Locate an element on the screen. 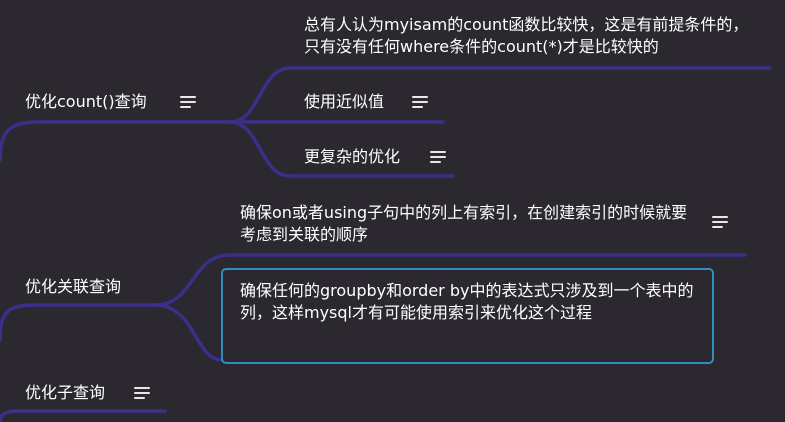  subtopic-join-index: 确保on或者using子句中的列上有索引，在创建索引的时候就要考虑到关联的顺序 is located at coordinates (470, 224).